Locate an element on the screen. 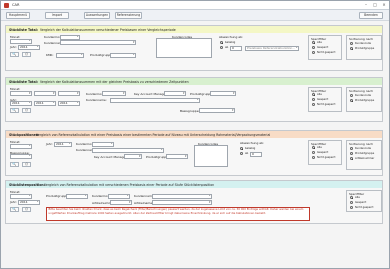 The width and height of the screenshot is (390, 269). maximize-icon: □ is located at coordinates (375, 5).